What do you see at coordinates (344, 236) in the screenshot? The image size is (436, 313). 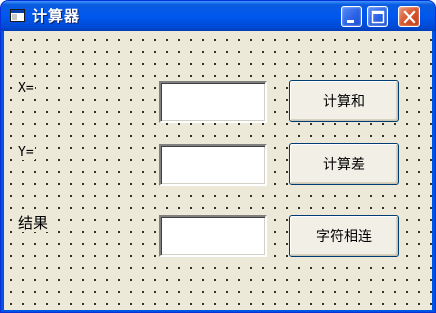 I see `concat-button: 字符相连` at bounding box center [344, 236].